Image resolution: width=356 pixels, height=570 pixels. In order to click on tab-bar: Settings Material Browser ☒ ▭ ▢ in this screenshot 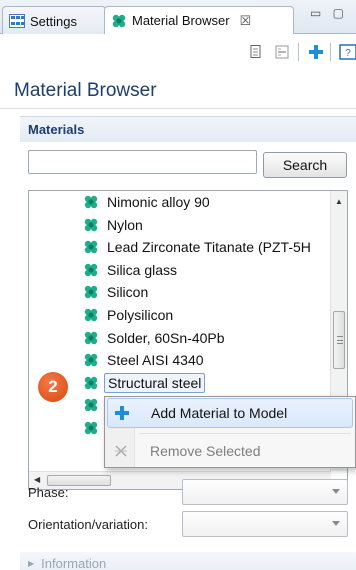, I will do `click(178, 17)`.